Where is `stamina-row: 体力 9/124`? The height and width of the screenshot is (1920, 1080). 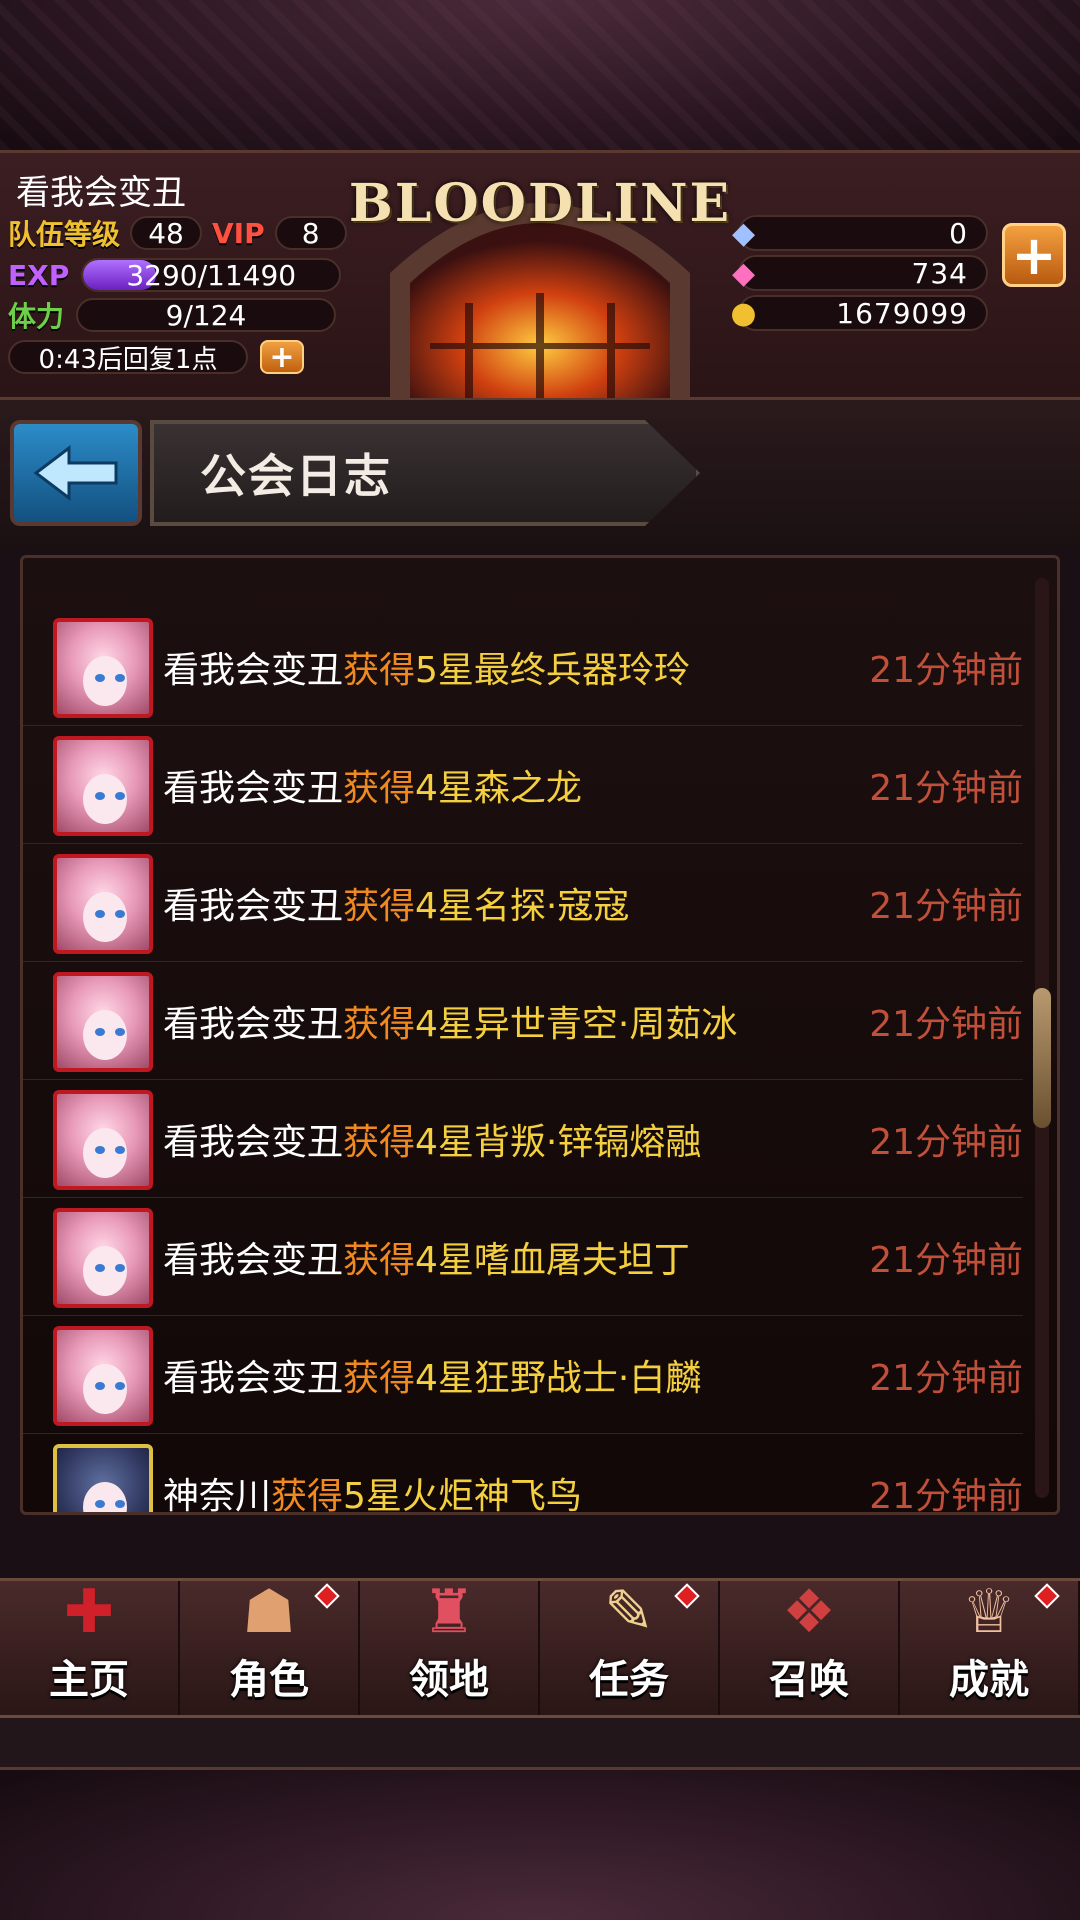 stamina-row: 体力 9/124 is located at coordinates (172, 315).